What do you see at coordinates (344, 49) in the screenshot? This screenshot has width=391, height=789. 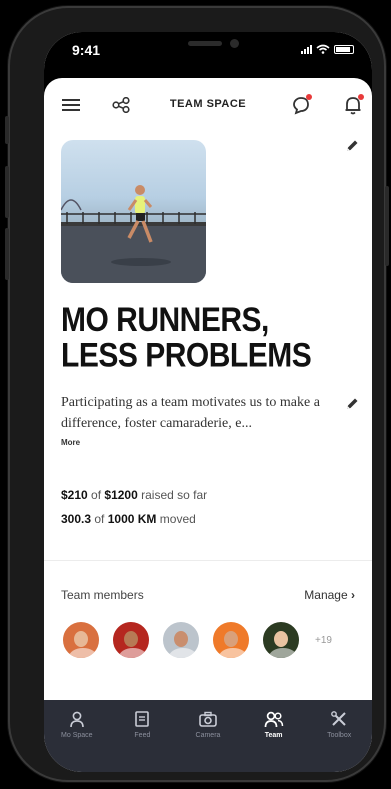 I see `battery-icon` at bounding box center [344, 49].